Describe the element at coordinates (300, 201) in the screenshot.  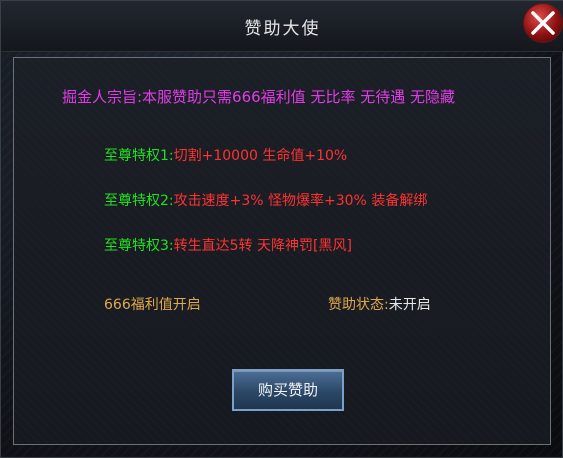
I see `privilege-2-text: 攻击速度+3% 怪物爆率+30% 装备解绑` at that location.